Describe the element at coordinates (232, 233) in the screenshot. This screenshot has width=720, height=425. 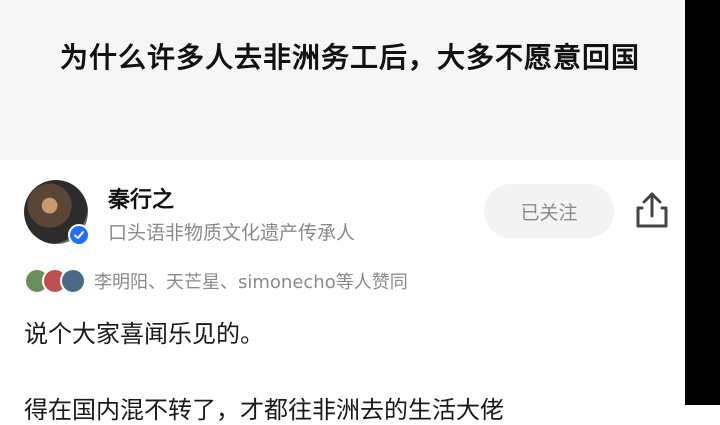
I see `author-tagline: 口头语非物质文化遗产传承人` at that location.